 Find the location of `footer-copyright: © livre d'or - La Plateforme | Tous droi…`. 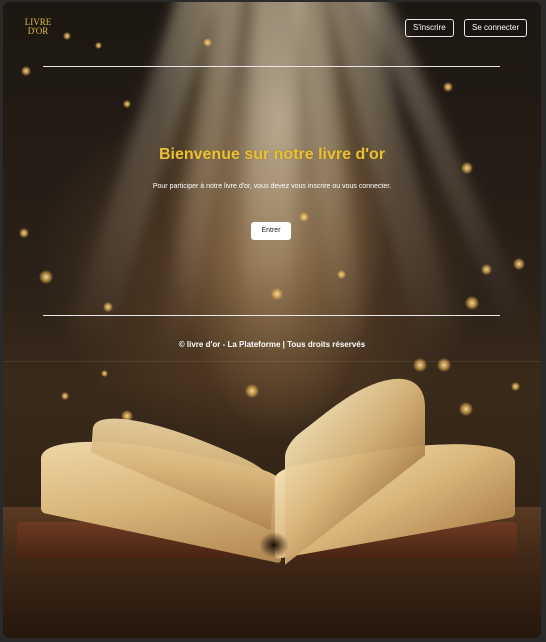

footer-copyright: © livre d'or - La Plateforme | Tous droi… is located at coordinates (272, 344).